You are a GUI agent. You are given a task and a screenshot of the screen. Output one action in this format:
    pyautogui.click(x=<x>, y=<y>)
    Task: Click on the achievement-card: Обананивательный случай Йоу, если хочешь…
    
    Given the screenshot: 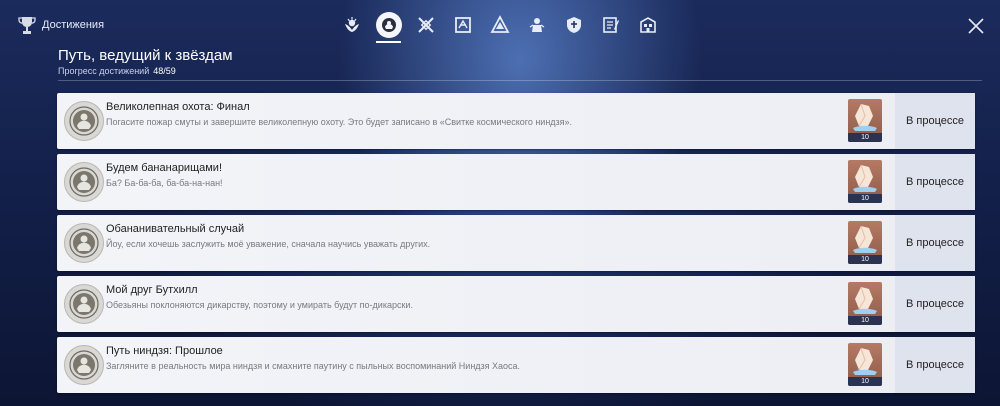 What is the action you would take?
    pyautogui.click(x=516, y=243)
    